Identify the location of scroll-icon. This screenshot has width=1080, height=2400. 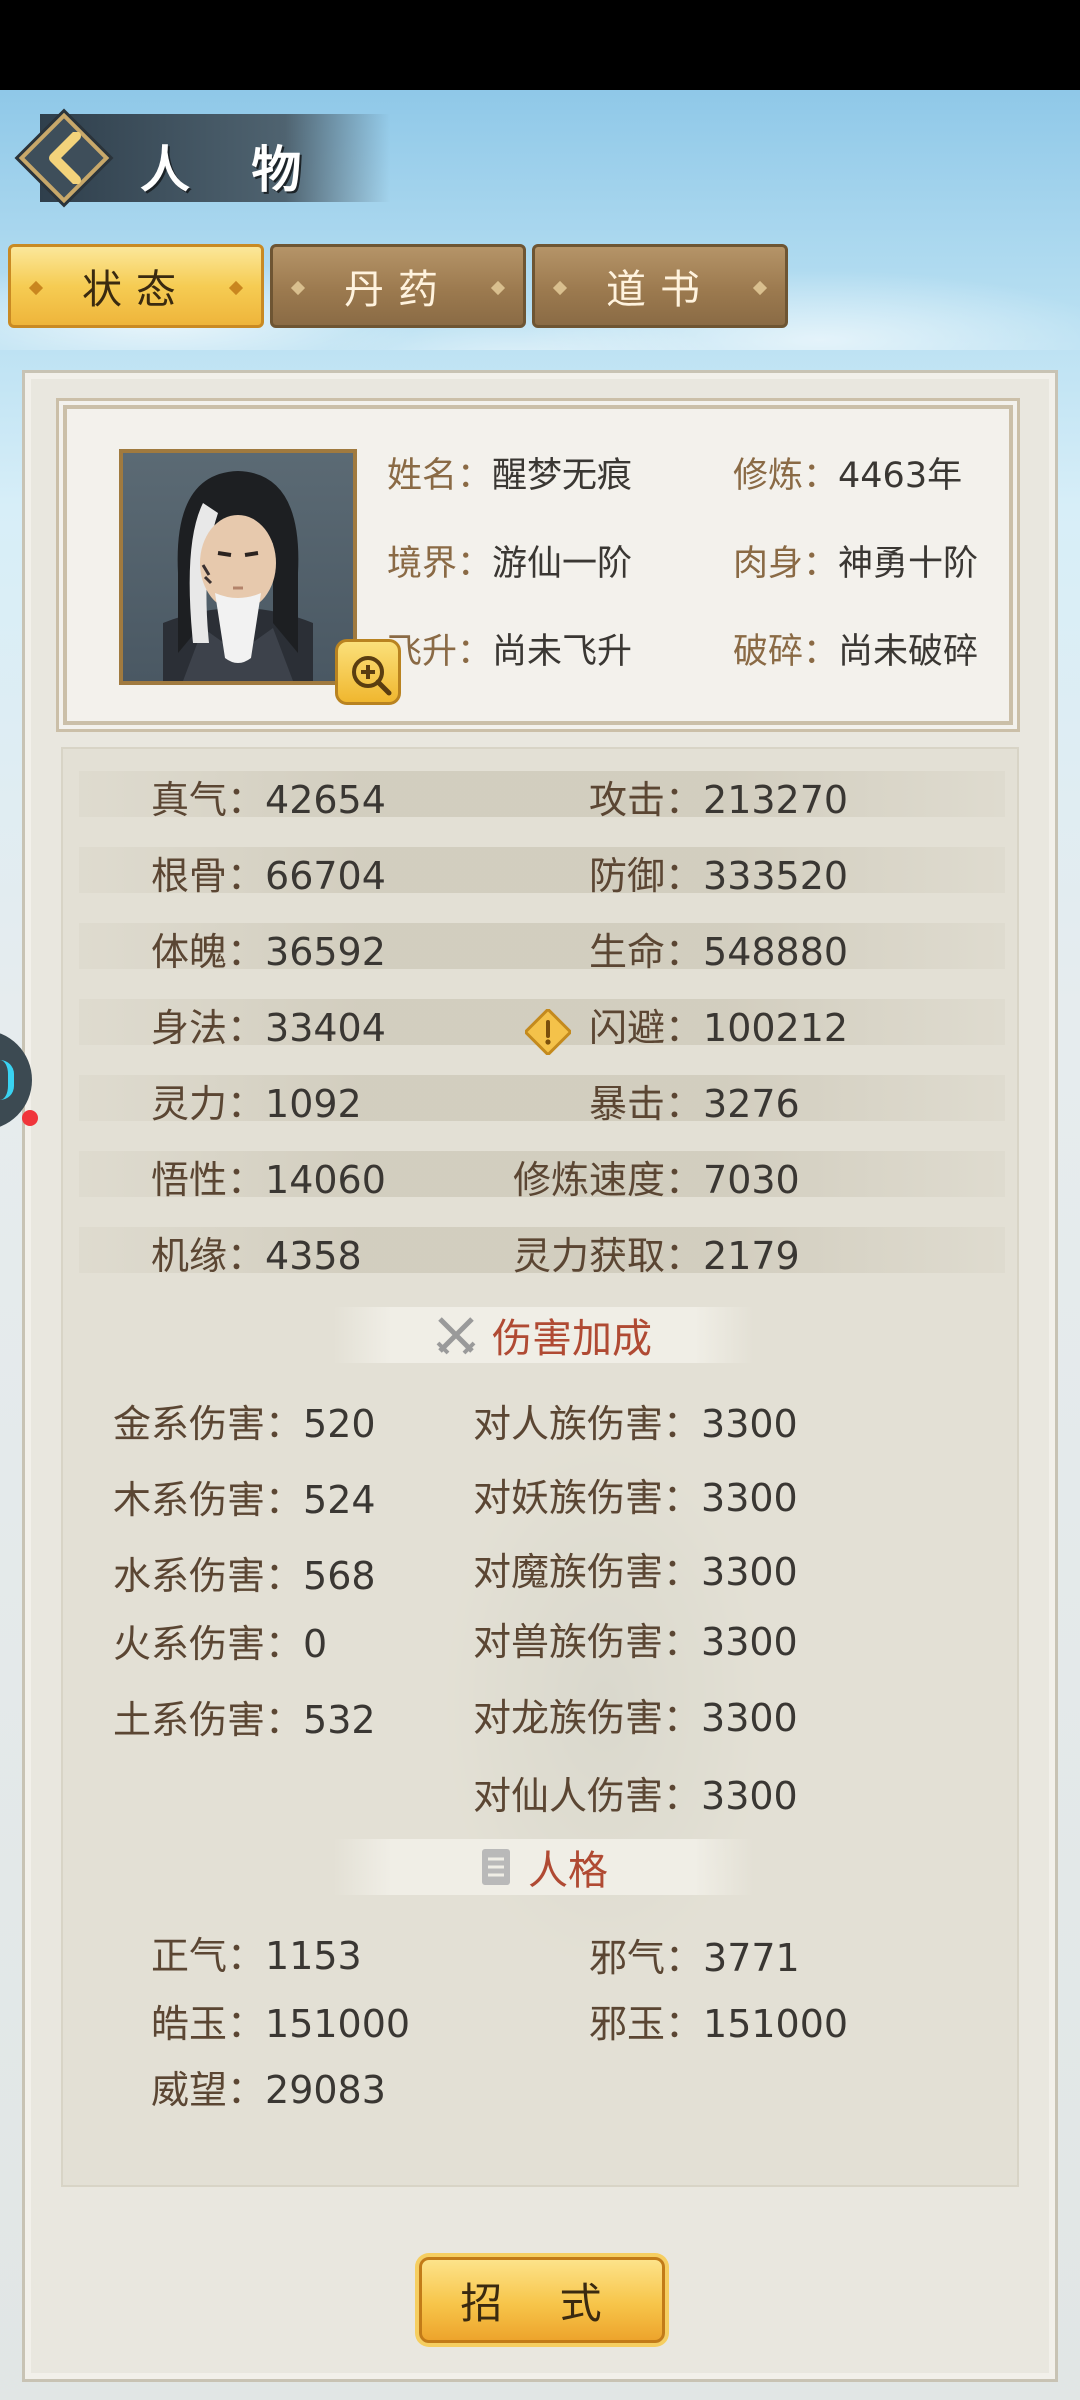
(496, 1867).